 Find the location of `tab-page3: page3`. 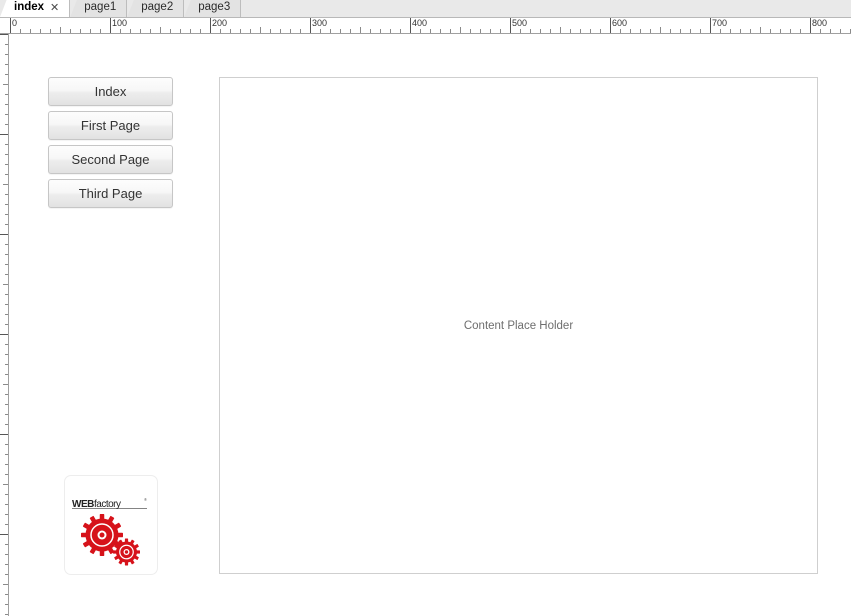

tab-page3: page3 is located at coordinates (213, 8).